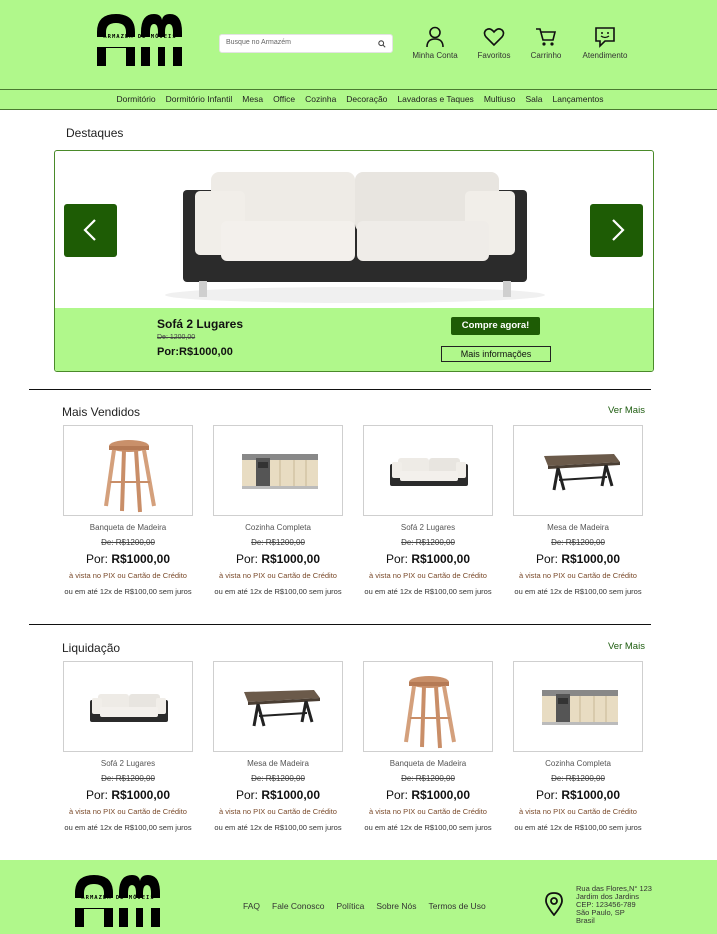 This screenshot has width=717, height=934. Describe the element at coordinates (298, 906) in the screenshot. I see `footer-link-contact: Fale Conosco` at that location.